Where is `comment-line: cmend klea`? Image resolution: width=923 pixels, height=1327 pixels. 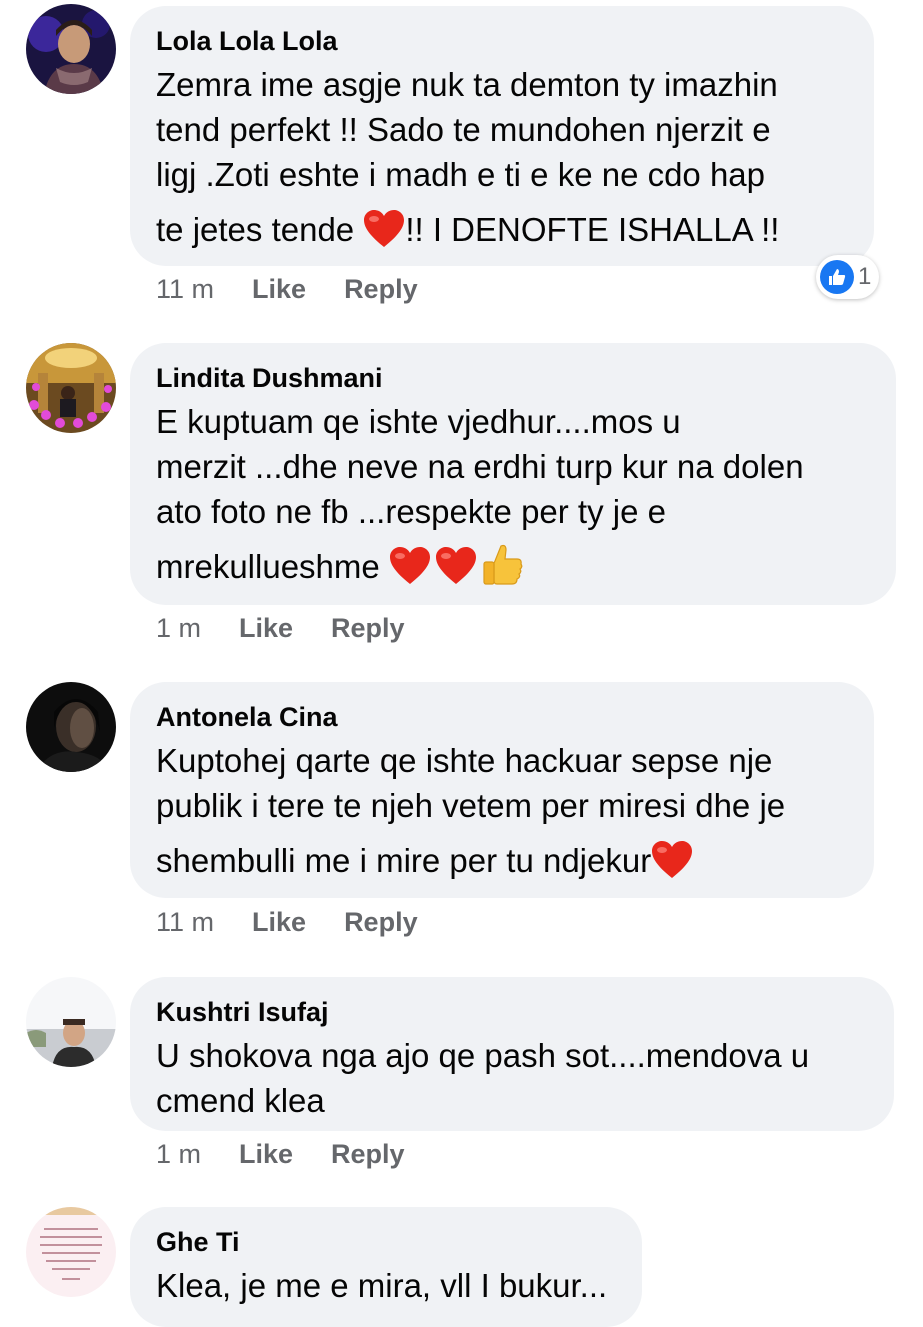
comment-line: cmend klea is located at coordinates (240, 1100).